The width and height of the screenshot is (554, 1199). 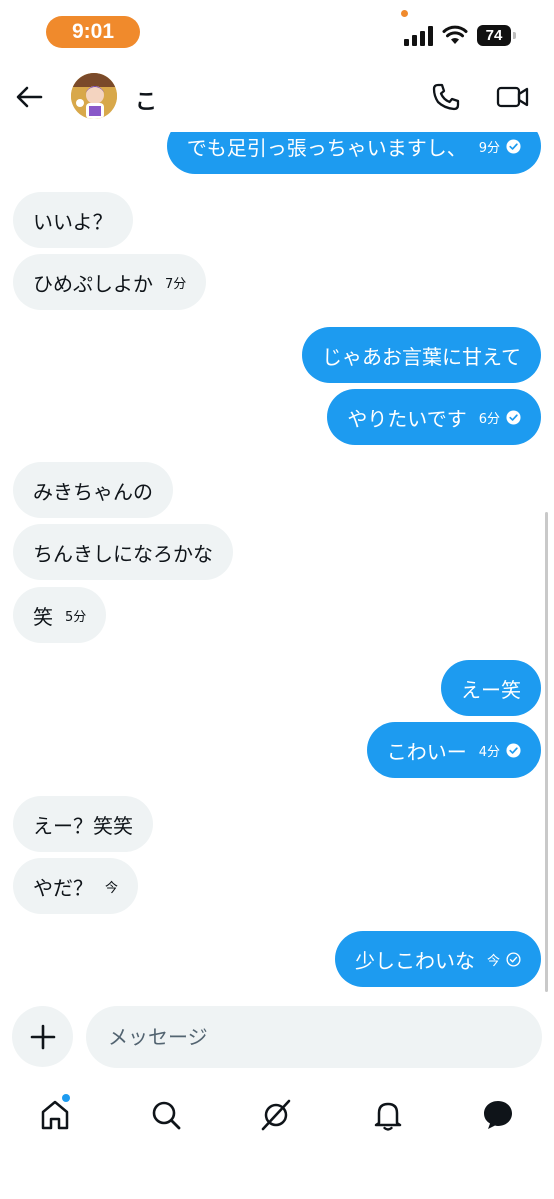 I want to click on message-text: 少しこわいな, so click(x=414, y=960).